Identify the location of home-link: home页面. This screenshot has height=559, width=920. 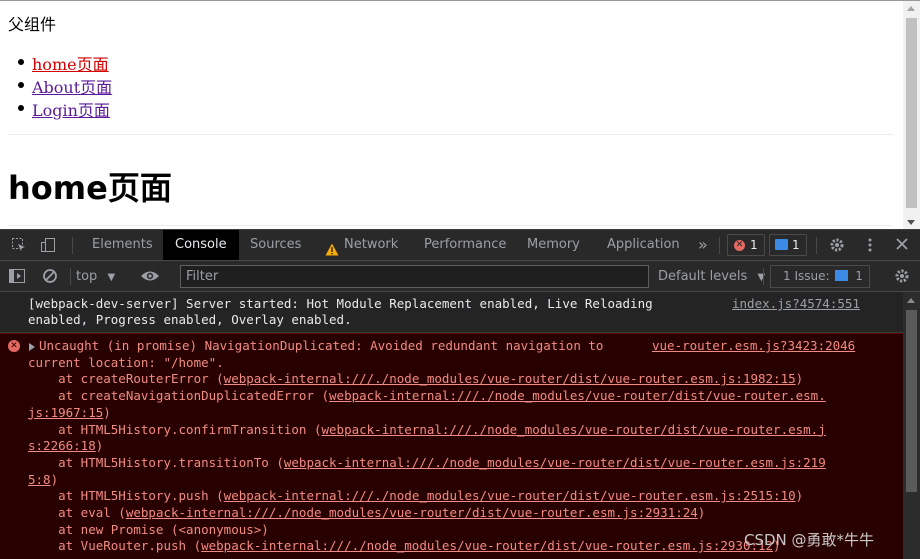
(70, 64).